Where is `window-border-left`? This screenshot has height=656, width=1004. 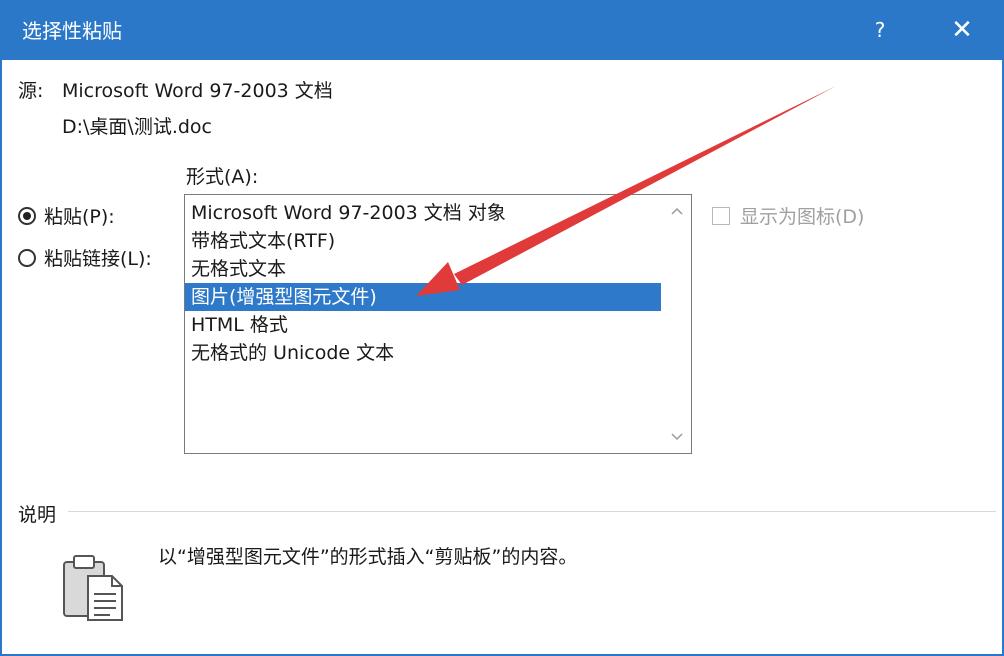
window-border-left is located at coordinates (1, 358).